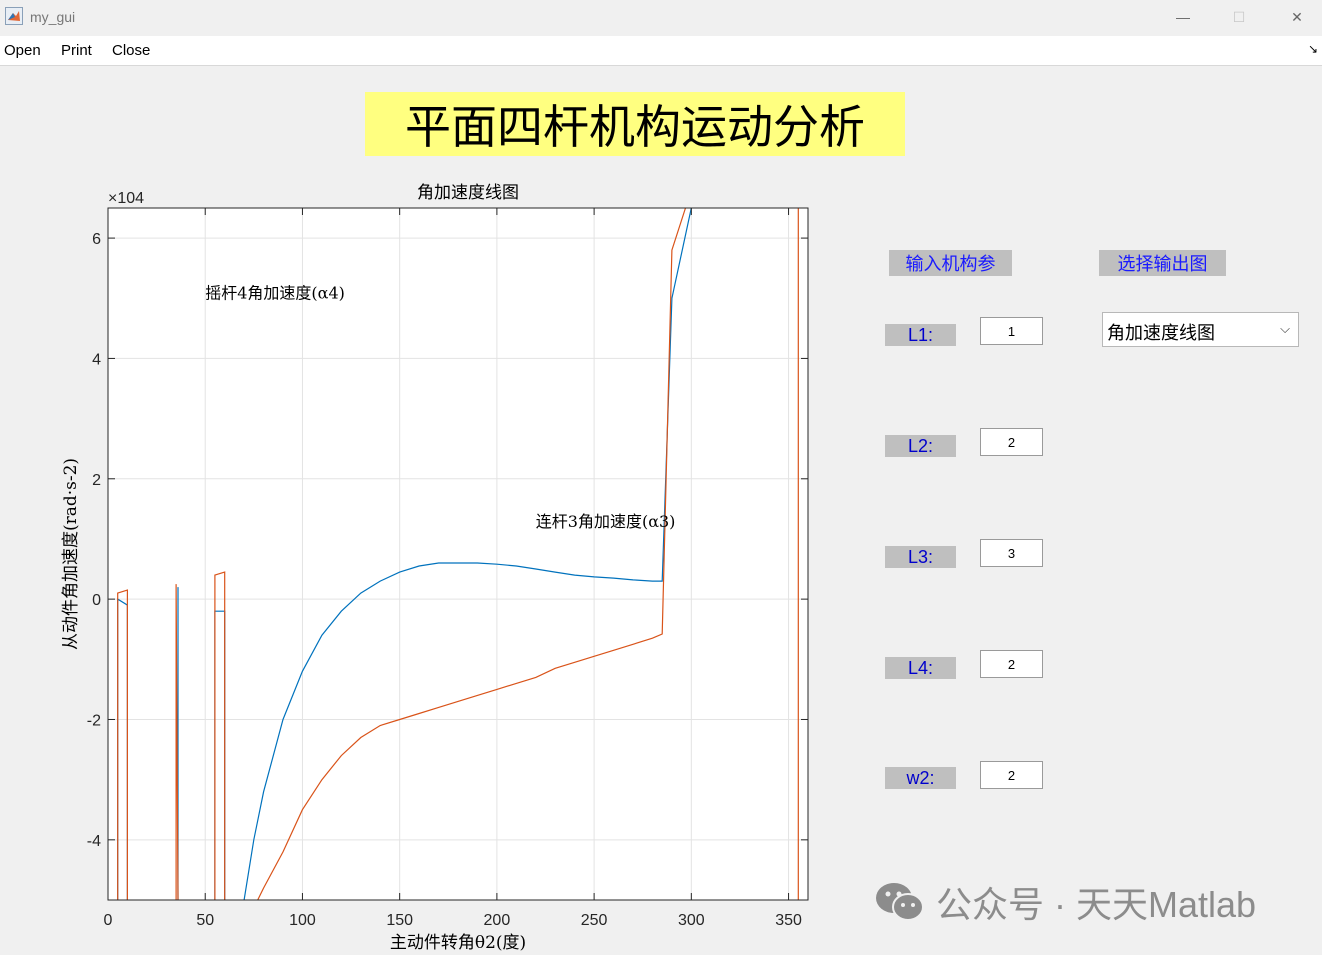 This screenshot has width=1322, height=955. What do you see at coordinates (458, 943) in the screenshot?
I see `x-axis-label: 主动件转角θ2(度)` at bounding box center [458, 943].